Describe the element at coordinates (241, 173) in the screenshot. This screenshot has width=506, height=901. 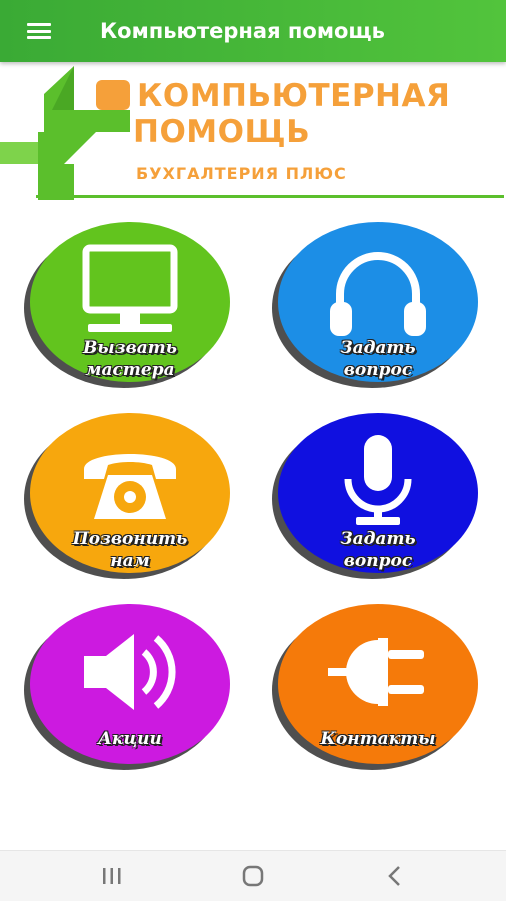
I see `logo-subtitle: БУХГАЛТЕРИЯ ПЛЮС` at that location.